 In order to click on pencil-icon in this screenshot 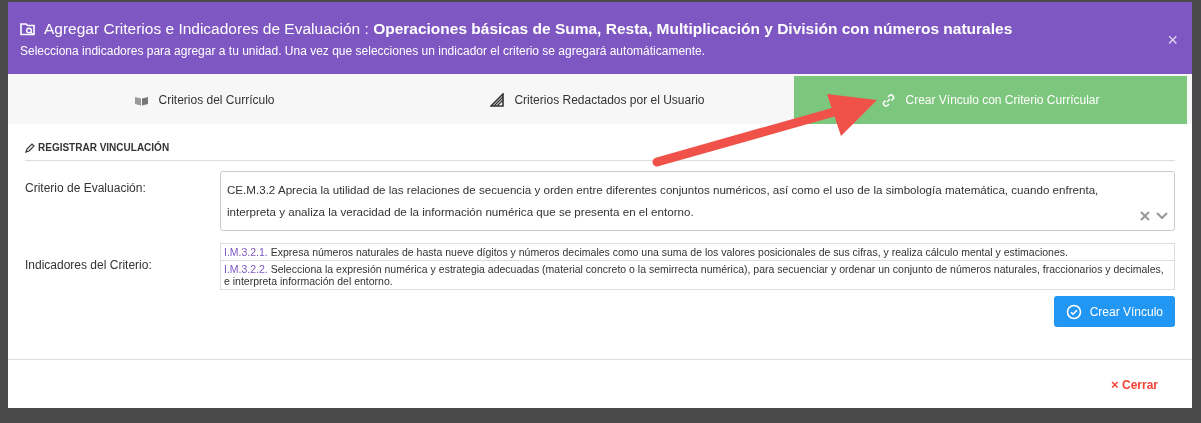, I will do `click(30, 147)`.